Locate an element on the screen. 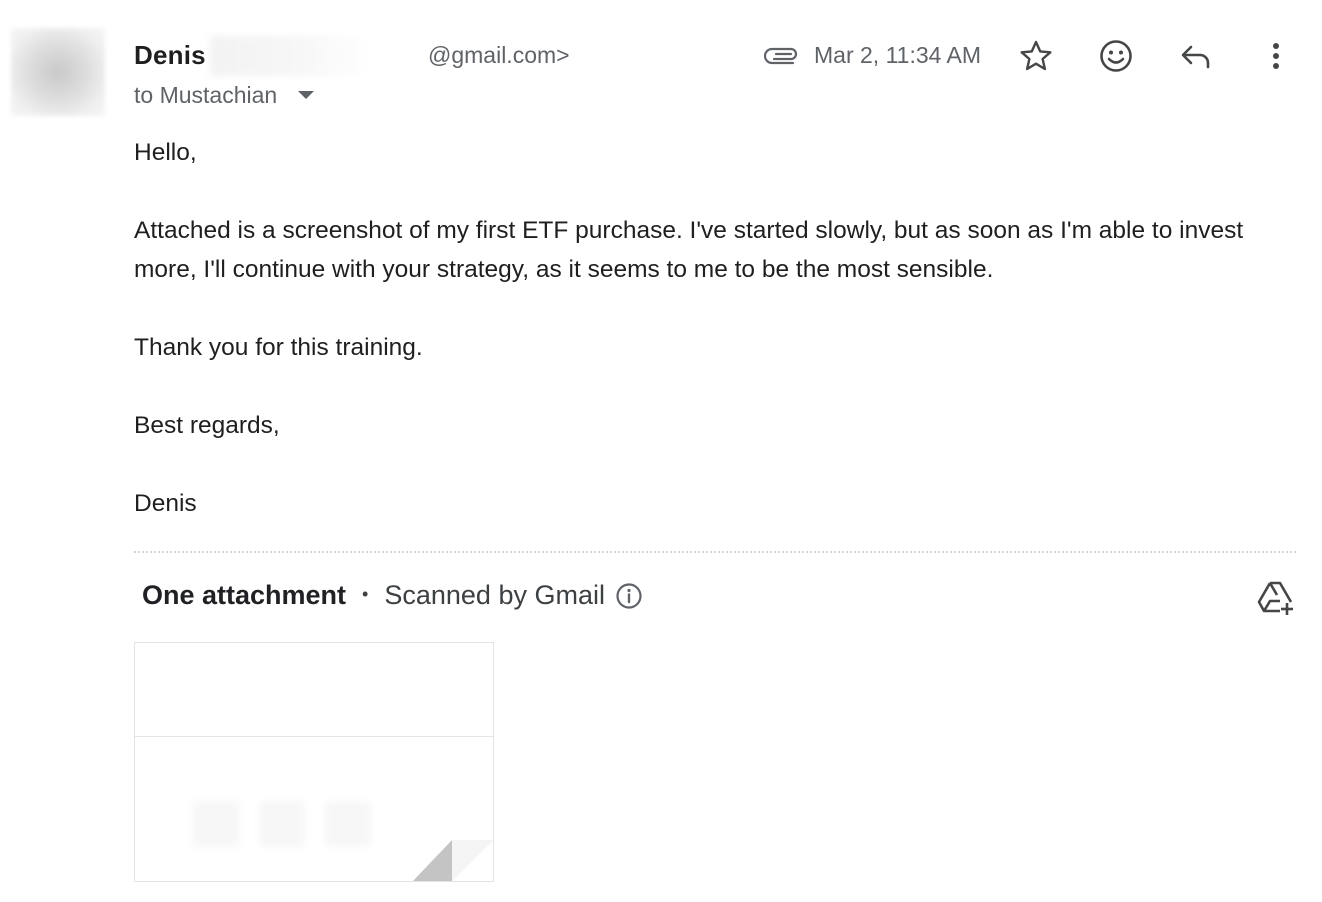 The width and height of the screenshot is (1322, 902). add-to-drive-icon is located at coordinates (1276, 597).